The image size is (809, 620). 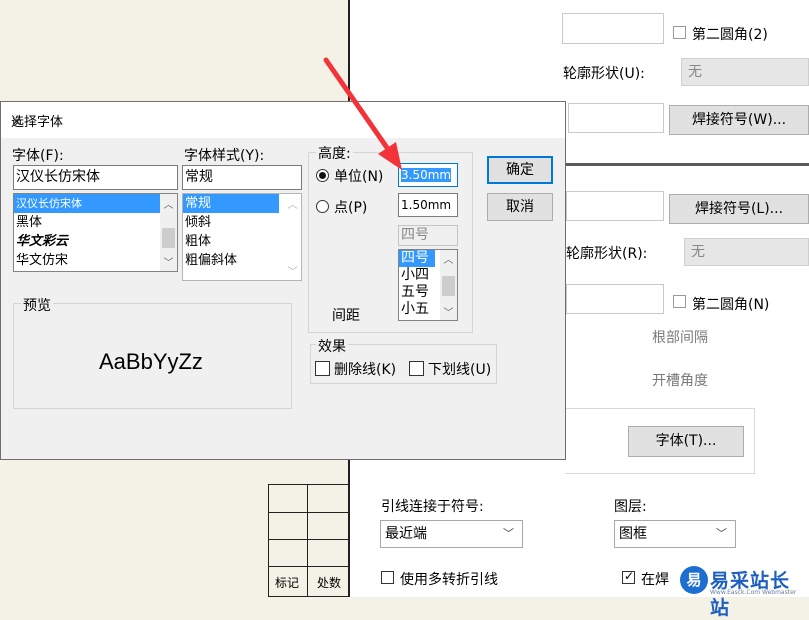 I want to click on preview-label: 预览, so click(x=37, y=305).